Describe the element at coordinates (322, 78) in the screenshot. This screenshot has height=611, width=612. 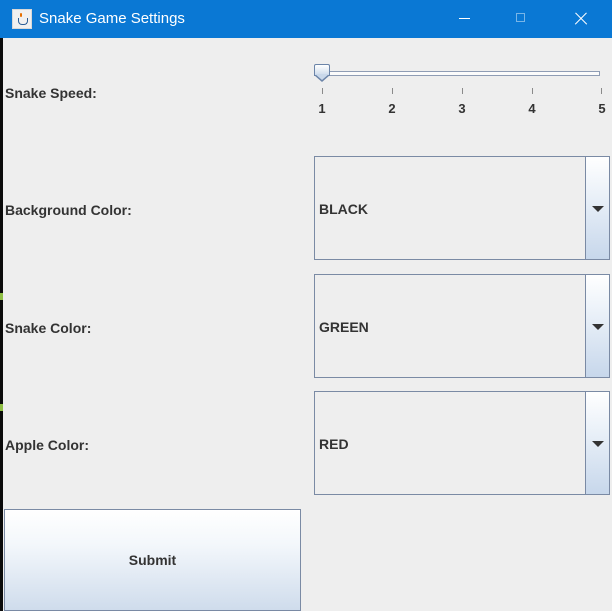
I see `speed-slider-thumb-tip` at that location.